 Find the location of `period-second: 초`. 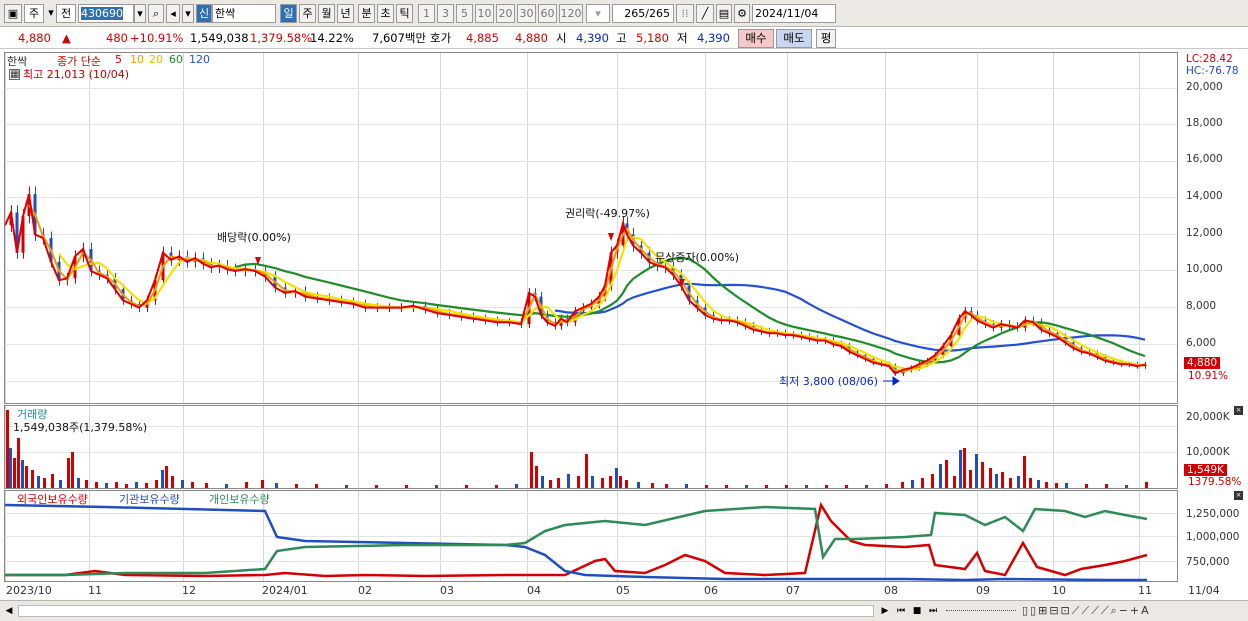

period-second: 초 is located at coordinates (385, 13).